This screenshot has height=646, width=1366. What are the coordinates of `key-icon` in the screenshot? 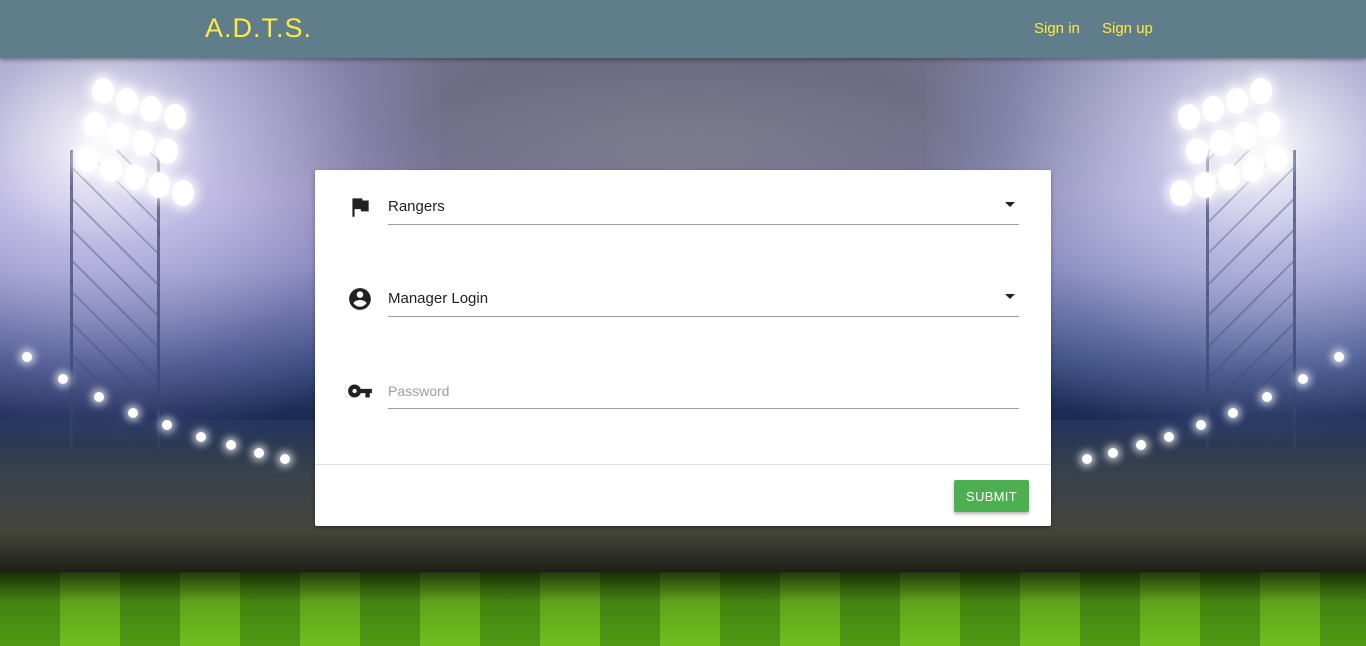 It's located at (360, 391).